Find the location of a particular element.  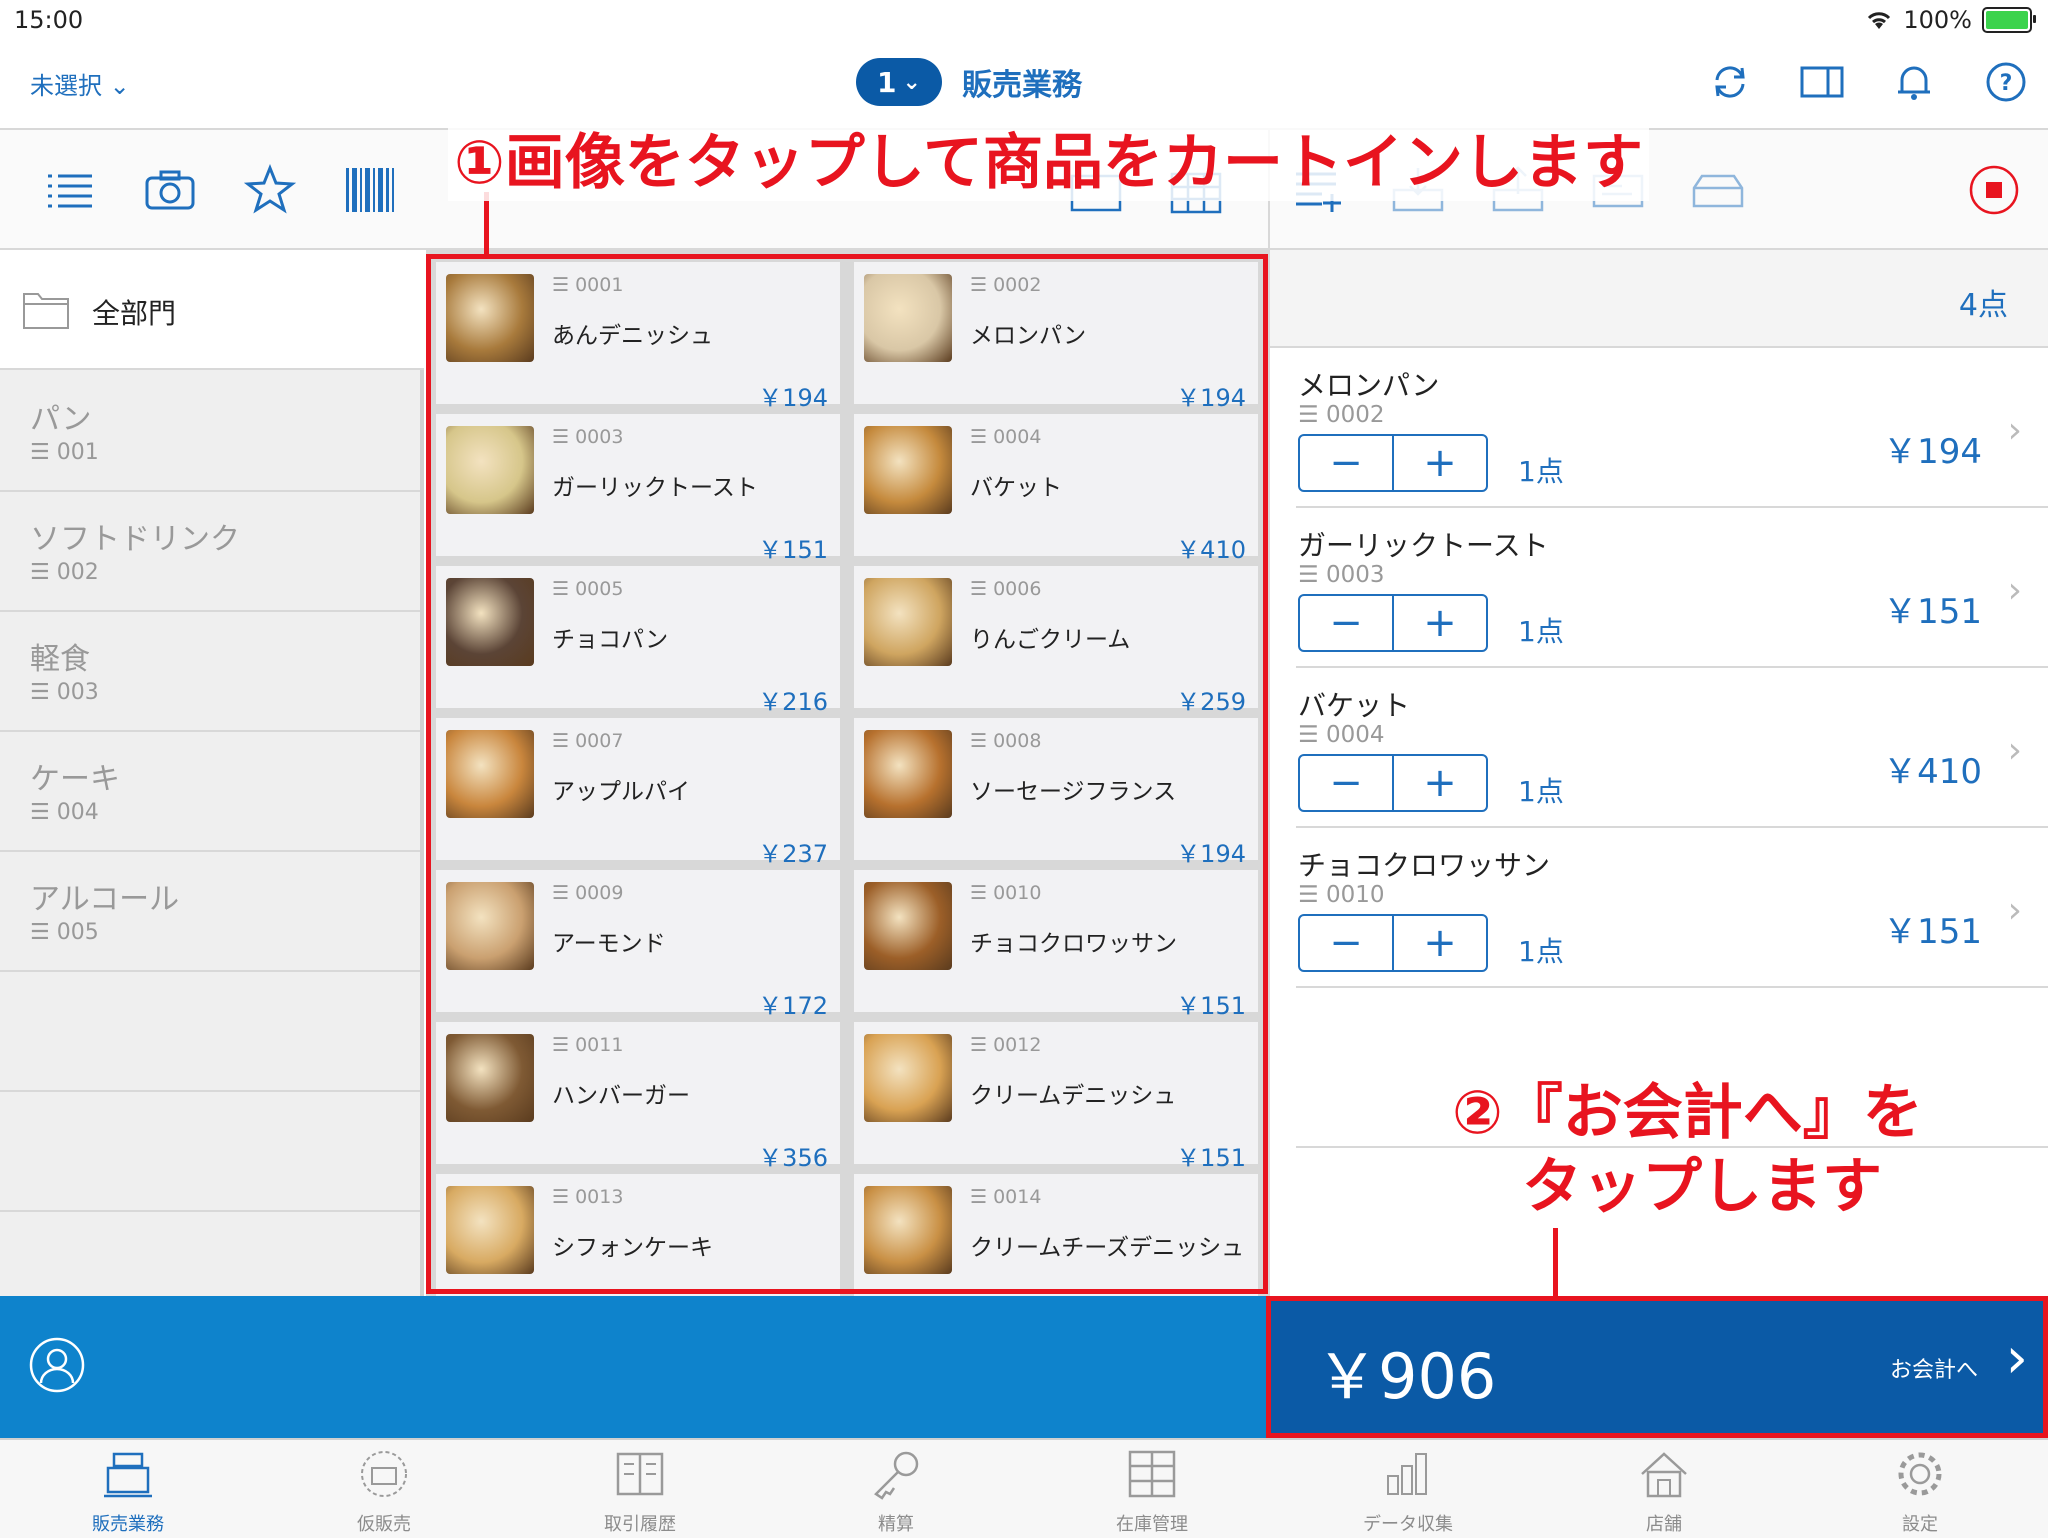

category-item: アルコール ☰ 005 is located at coordinates (210, 911).